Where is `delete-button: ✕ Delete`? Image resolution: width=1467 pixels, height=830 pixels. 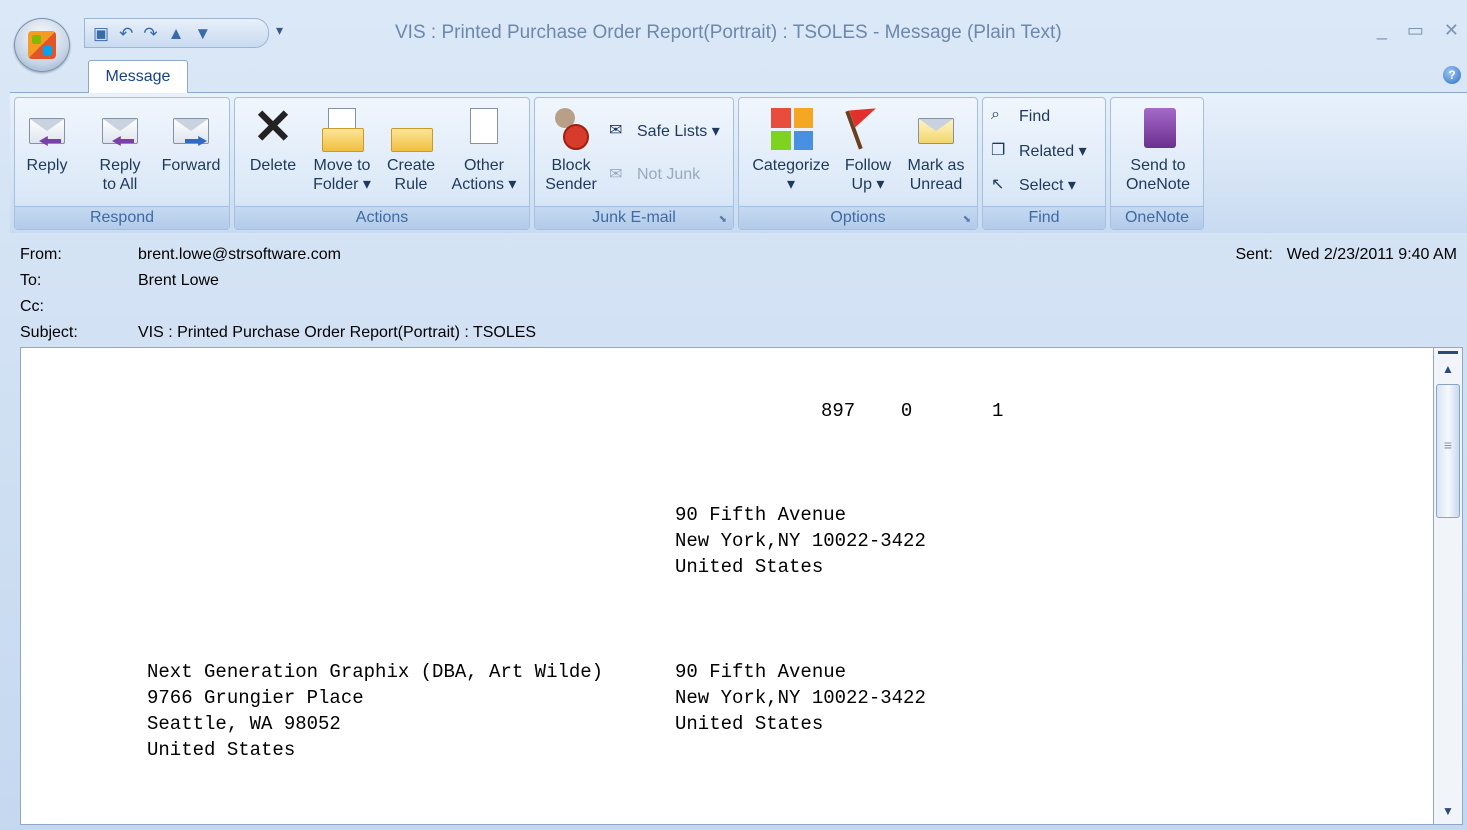 delete-button: ✕ Delete is located at coordinates (273, 136).